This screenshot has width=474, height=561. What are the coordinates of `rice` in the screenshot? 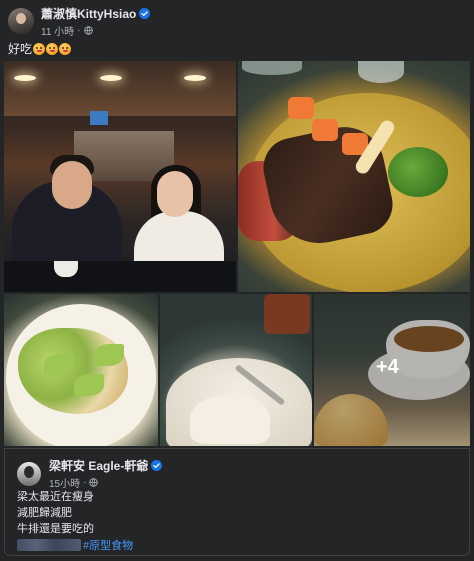 It's located at (230, 419).